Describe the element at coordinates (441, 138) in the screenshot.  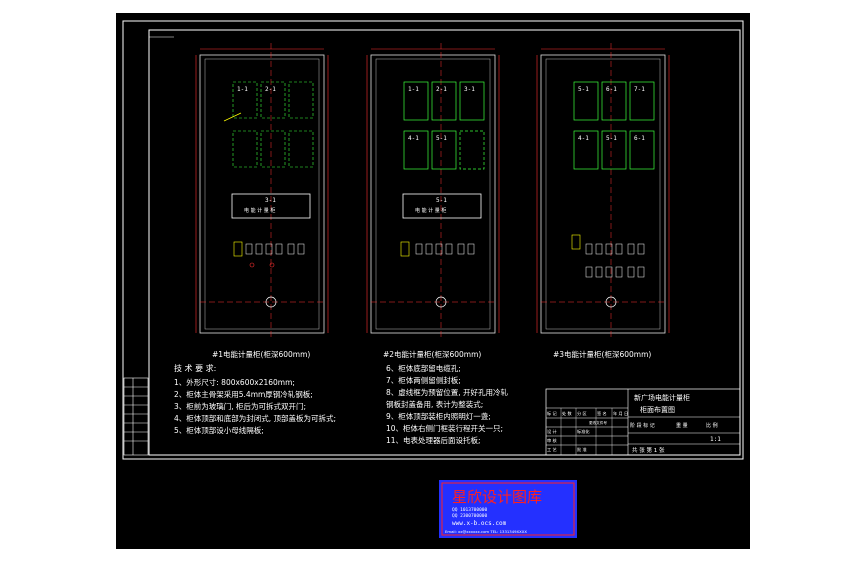
I see `cabinet-2-meter-label-5: 5-1` at that location.